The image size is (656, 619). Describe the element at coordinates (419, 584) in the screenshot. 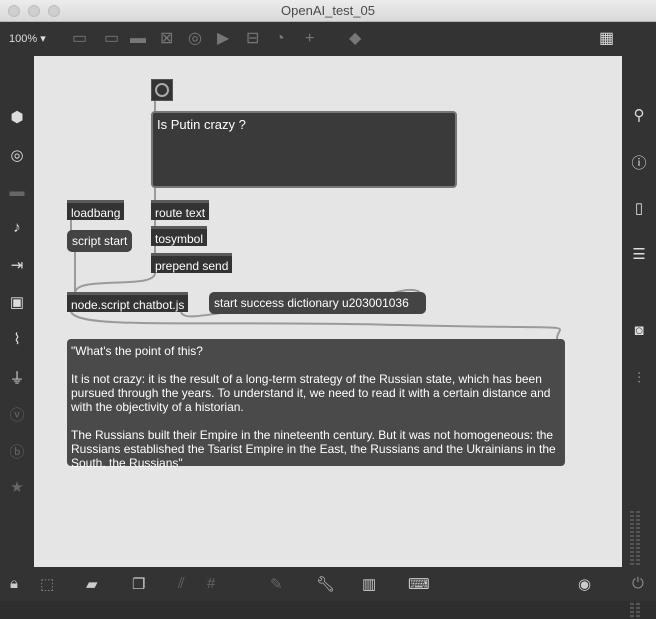

I see `keyboard-icon: ⌨` at that location.